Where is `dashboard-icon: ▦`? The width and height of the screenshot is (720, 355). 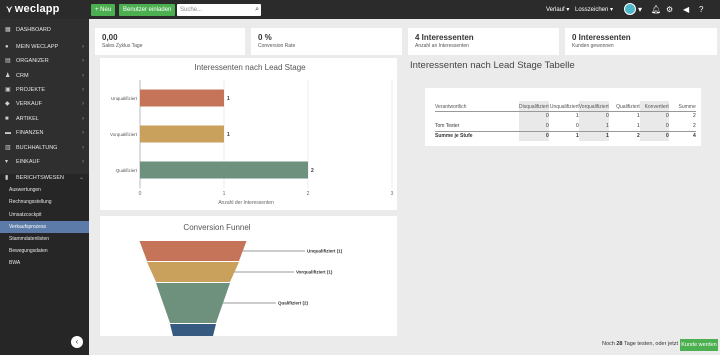
dashboard-icon: ▦ is located at coordinates (8, 30).